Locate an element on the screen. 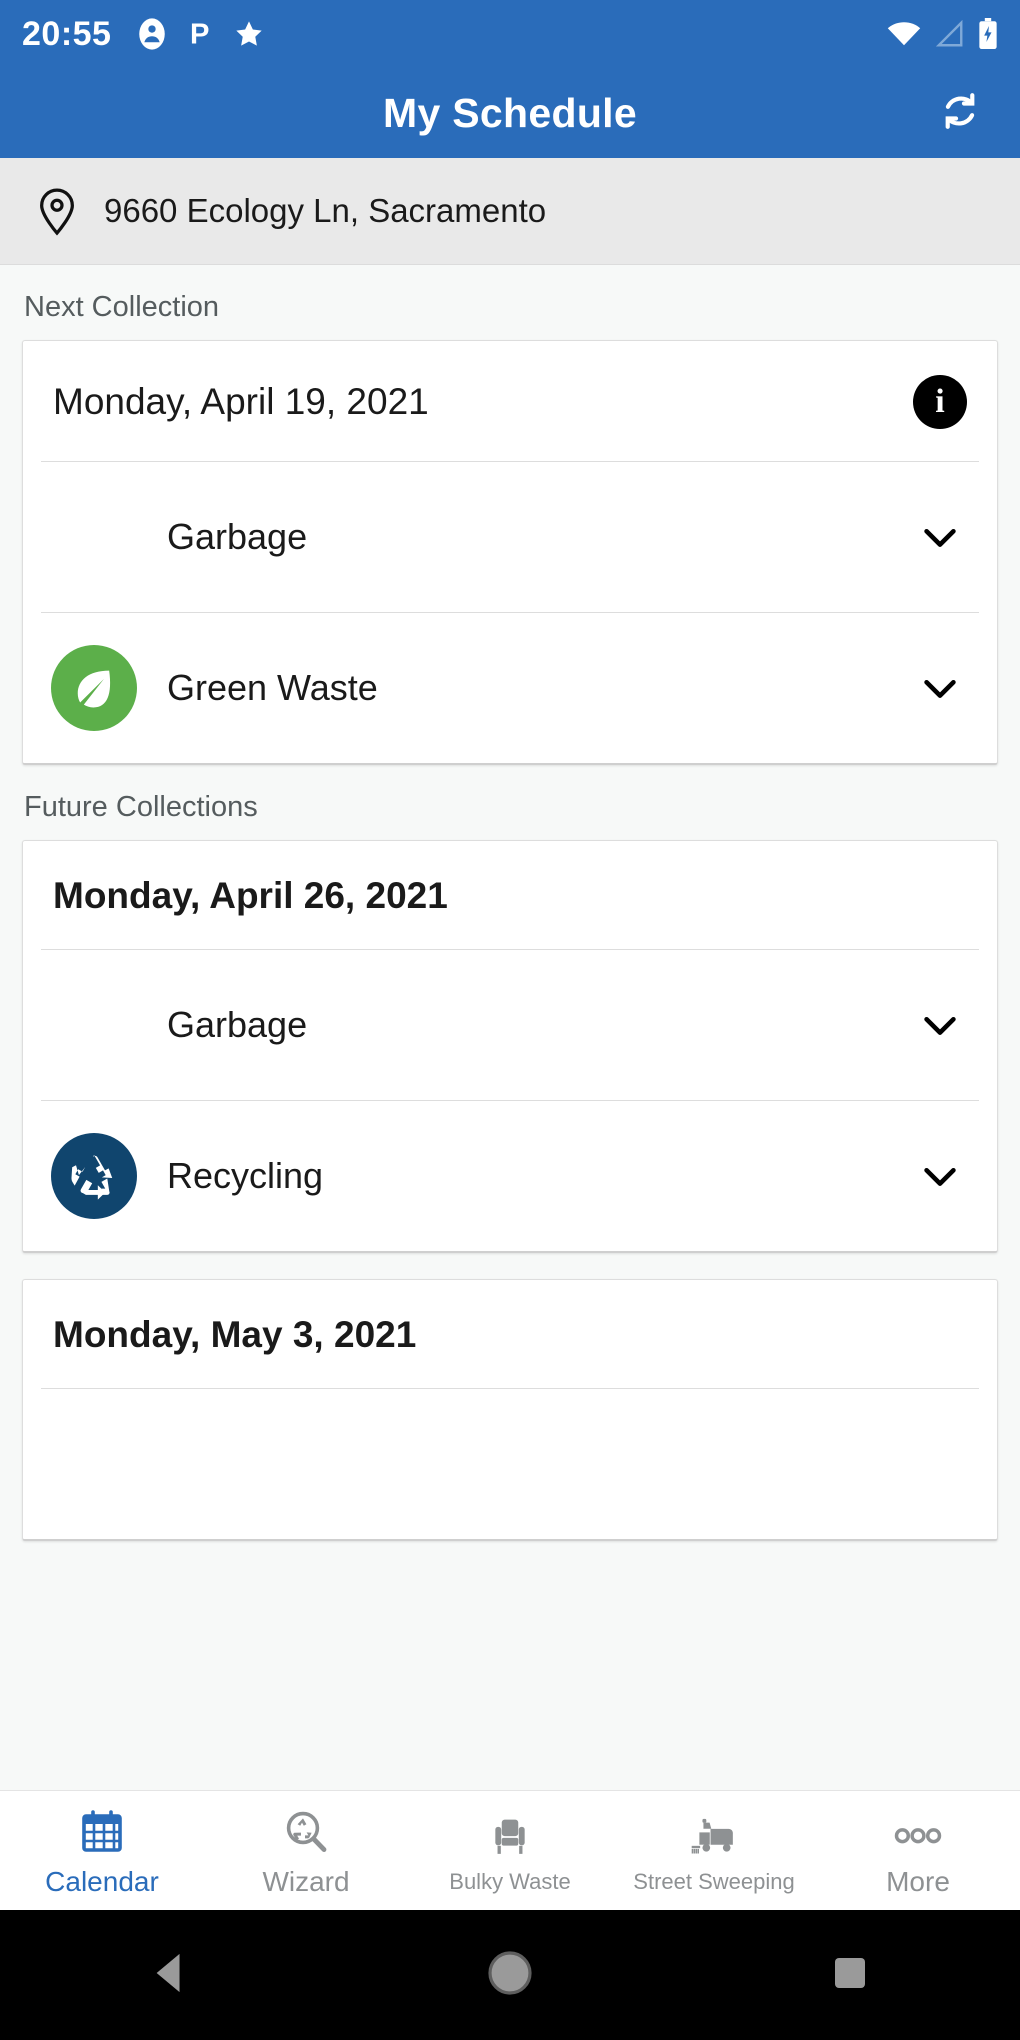 The height and width of the screenshot is (2040, 1020). home-button is located at coordinates (510, 1975).